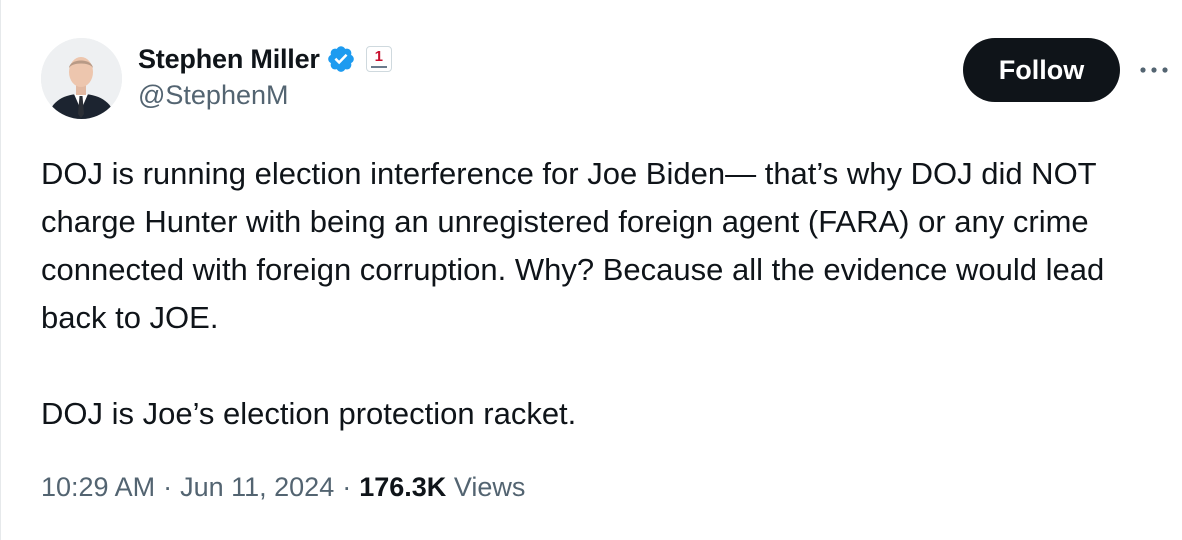 The height and width of the screenshot is (540, 1182). What do you see at coordinates (98, 487) in the screenshot?
I see `tweet-time: 10:29 AM` at bounding box center [98, 487].